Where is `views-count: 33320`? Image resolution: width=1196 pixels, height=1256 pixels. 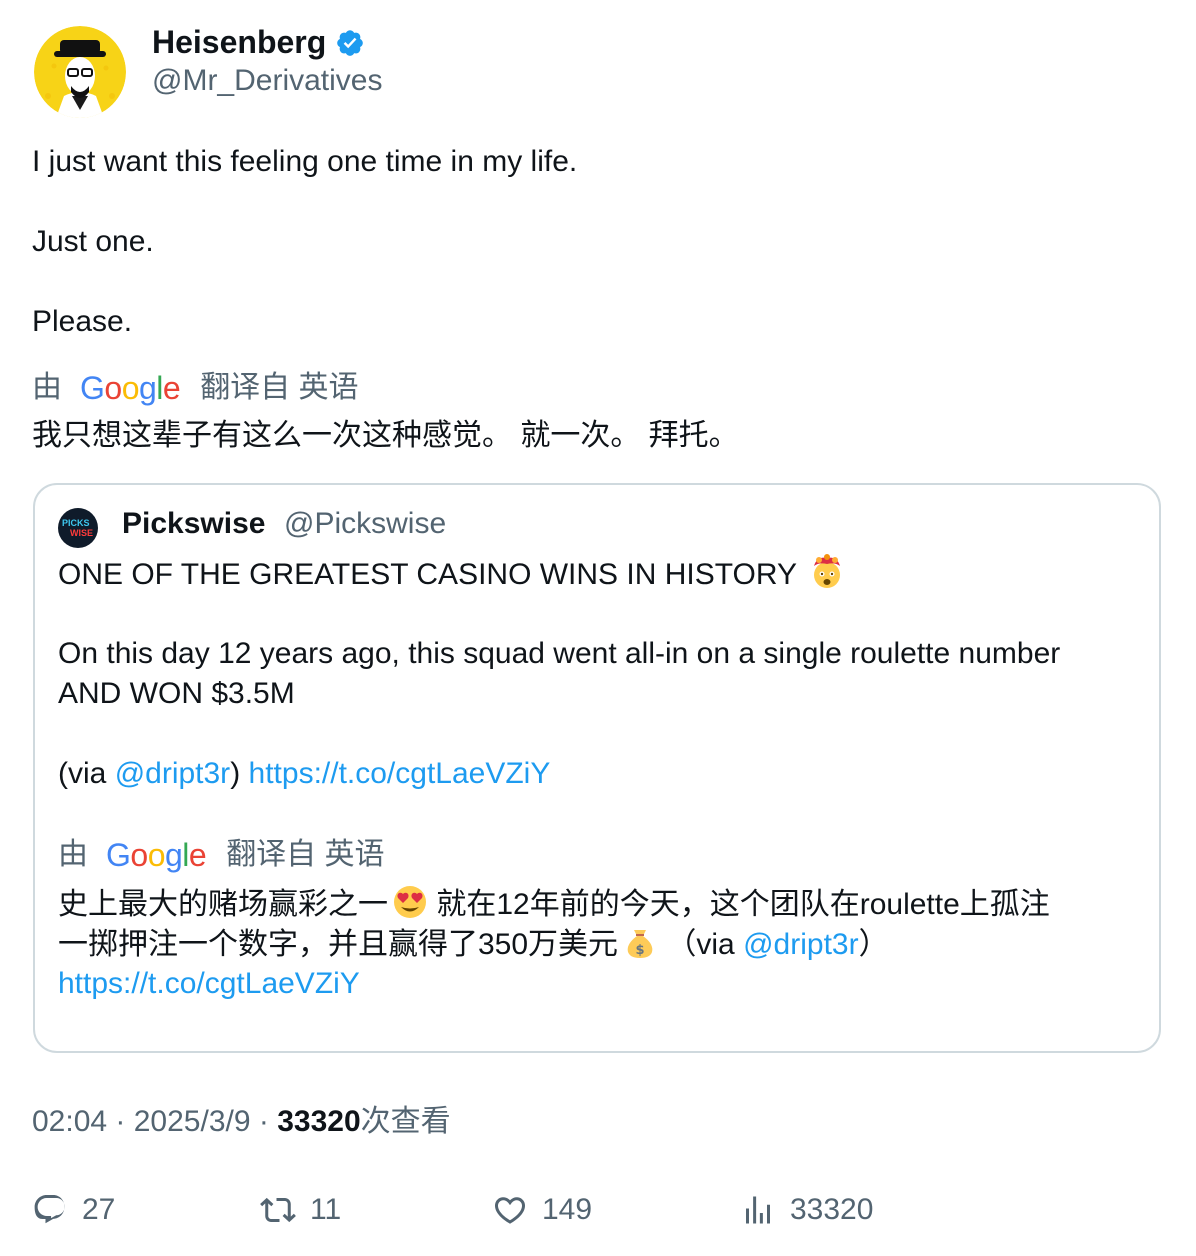 views-count: 33320 is located at coordinates (832, 1209).